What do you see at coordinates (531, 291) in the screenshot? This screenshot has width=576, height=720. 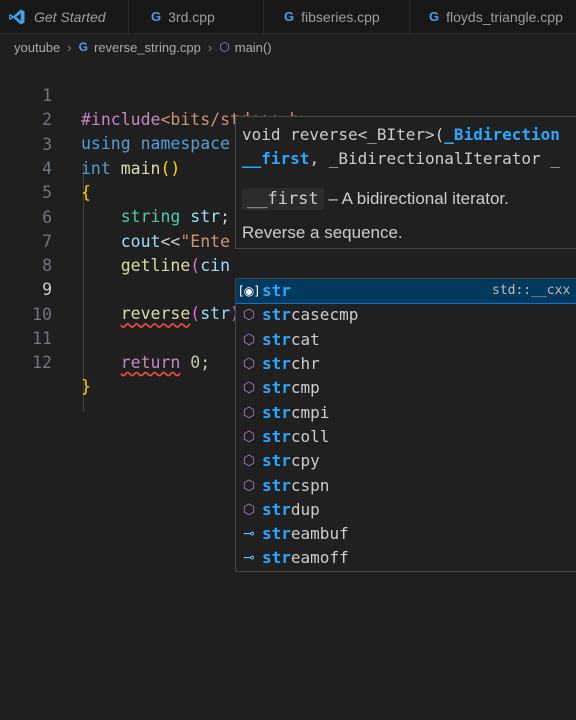 I see `suggestion-detail: std::__cxx` at bounding box center [531, 291].